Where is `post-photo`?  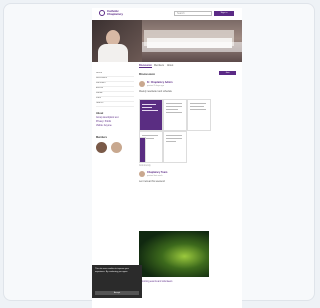 post-photo is located at coordinates (174, 254).